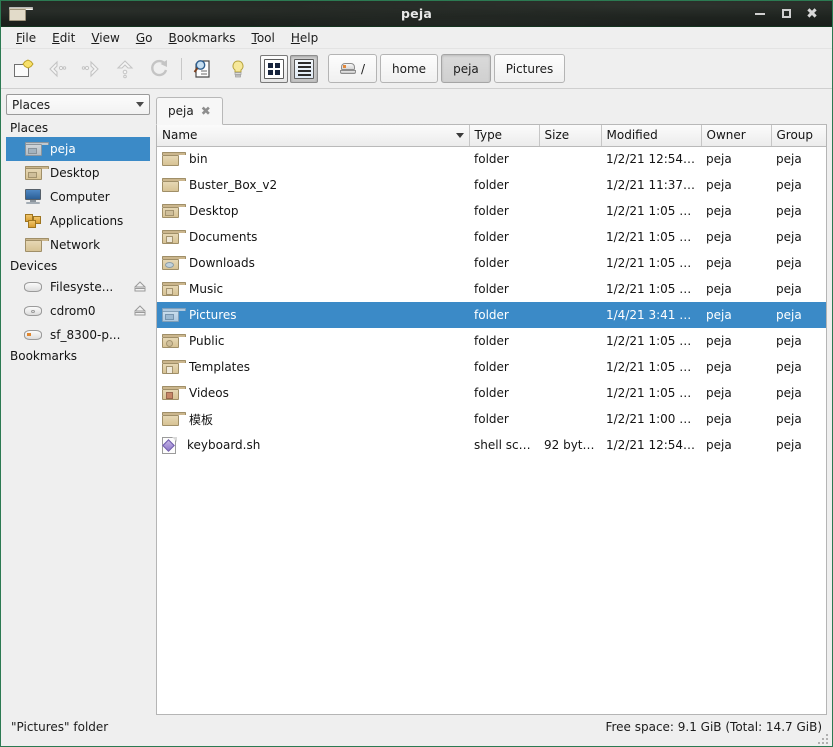 Image resolution: width=833 pixels, height=747 pixels. What do you see at coordinates (786, 14) in the screenshot?
I see `maximize-button` at bounding box center [786, 14].